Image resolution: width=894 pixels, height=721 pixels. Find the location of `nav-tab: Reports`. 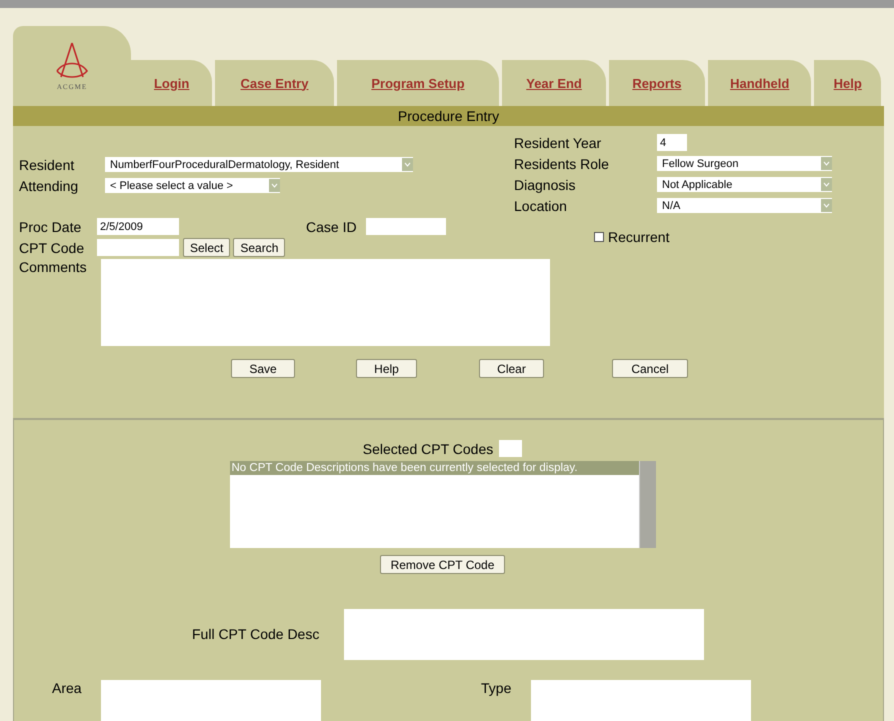

nav-tab: Reports is located at coordinates (656, 83).